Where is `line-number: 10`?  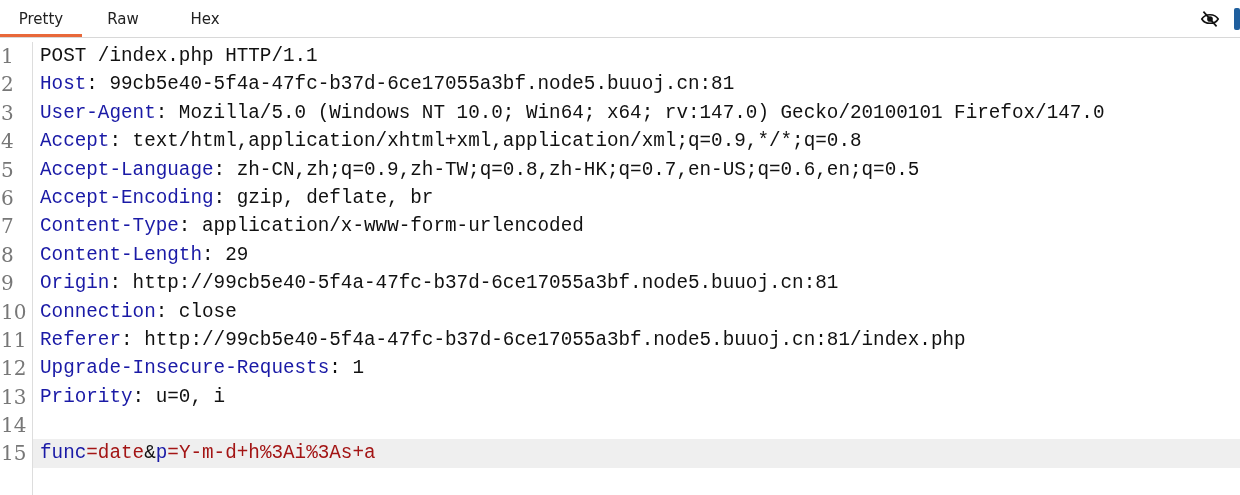
line-number: 10 is located at coordinates (14, 312).